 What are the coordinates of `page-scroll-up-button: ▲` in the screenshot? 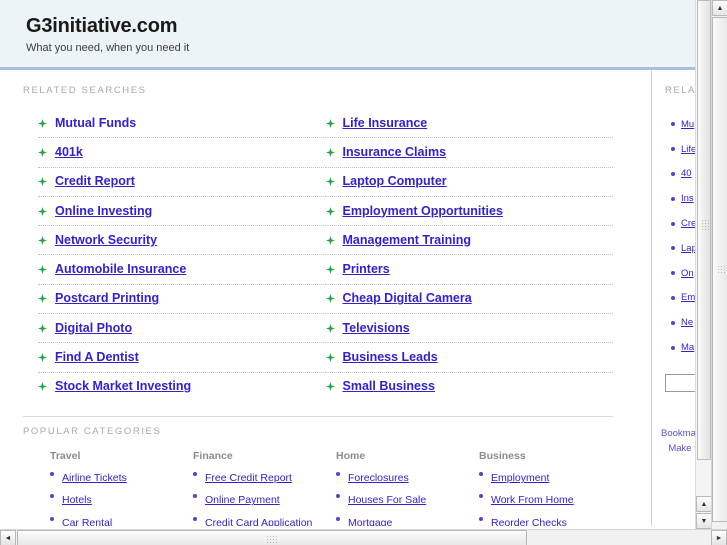 It's located at (719, 8).